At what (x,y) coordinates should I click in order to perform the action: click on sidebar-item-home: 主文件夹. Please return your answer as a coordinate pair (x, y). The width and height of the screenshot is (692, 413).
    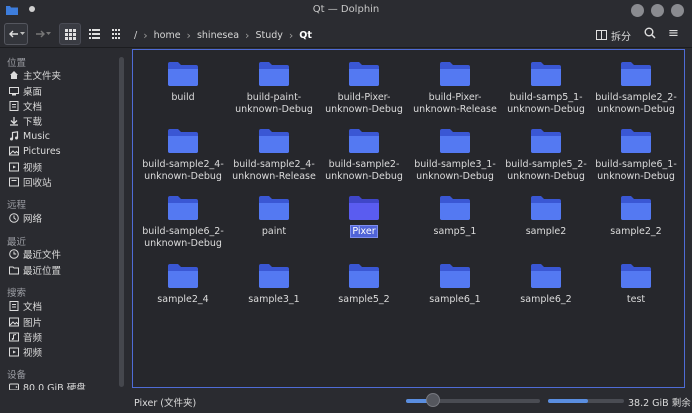
    Looking at the image, I should click on (34, 75).